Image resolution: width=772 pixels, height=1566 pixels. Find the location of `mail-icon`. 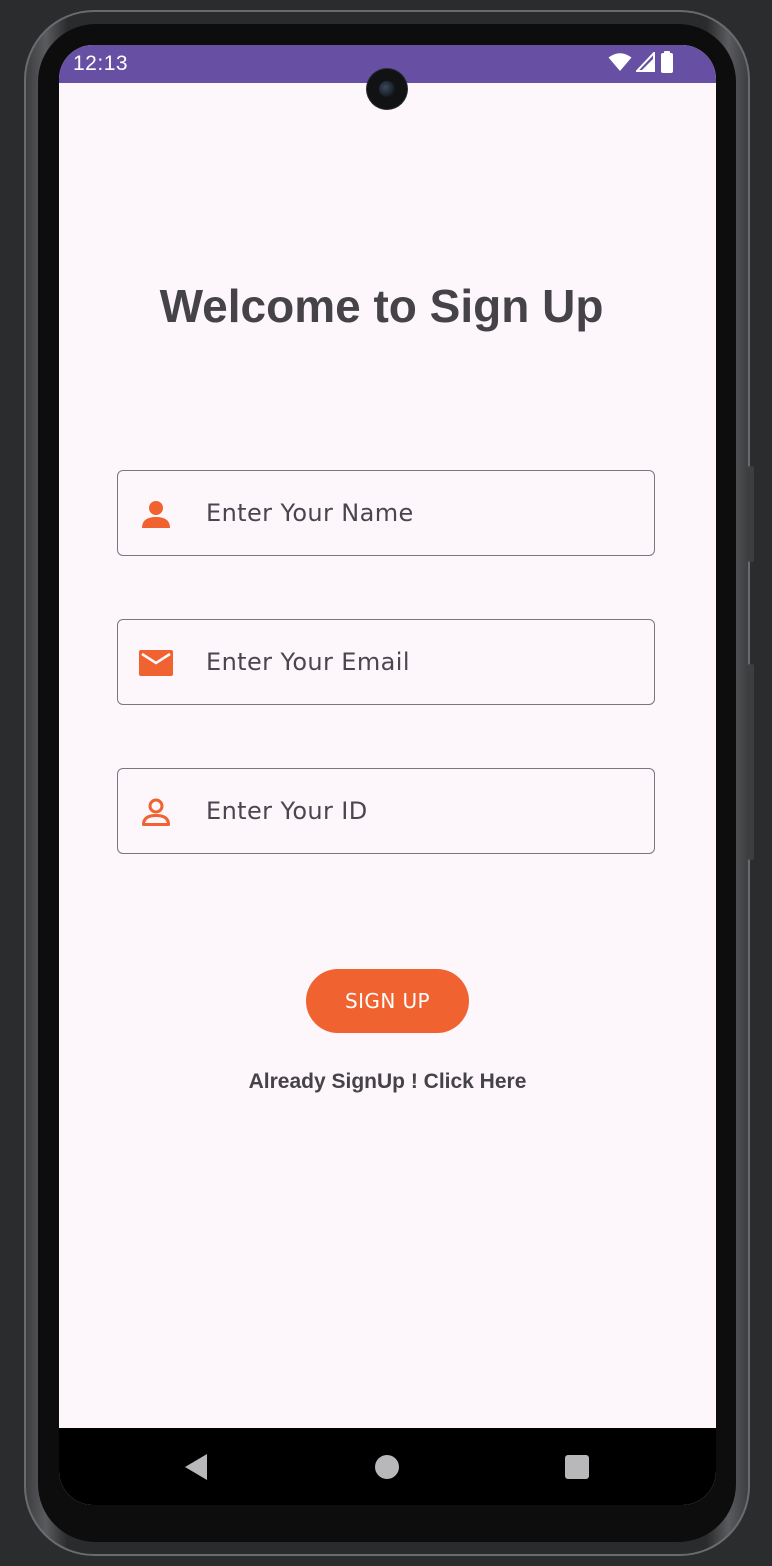

mail-icon is located at coordinates (156, 663).